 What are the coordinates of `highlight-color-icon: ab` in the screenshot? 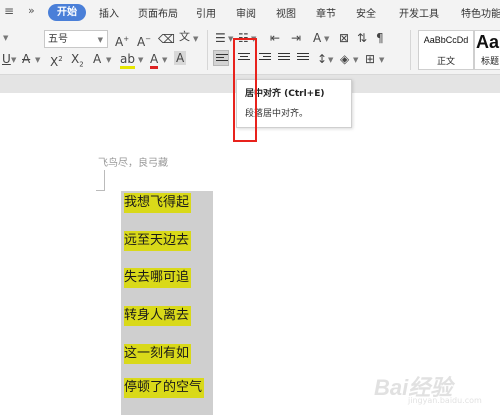 It's located at (127, 60).